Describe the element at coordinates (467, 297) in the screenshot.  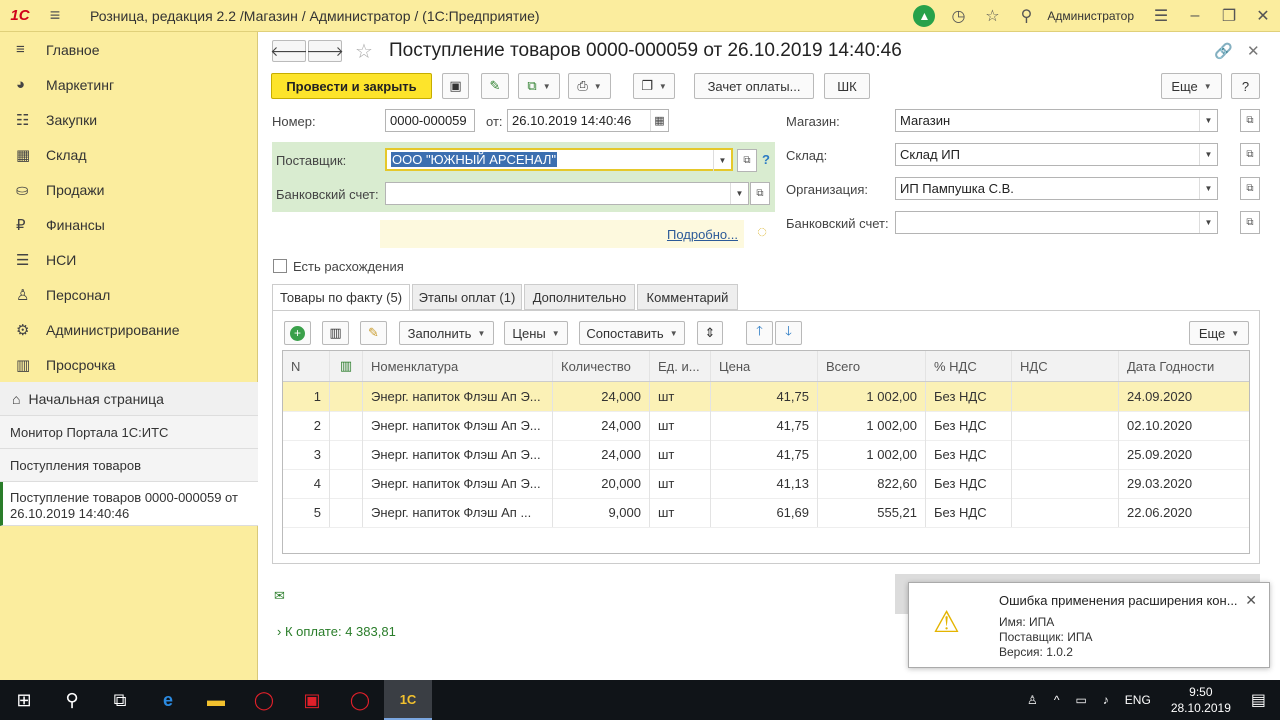
I see `tab-payment-stages: Этапы оплат (1)` at that location.